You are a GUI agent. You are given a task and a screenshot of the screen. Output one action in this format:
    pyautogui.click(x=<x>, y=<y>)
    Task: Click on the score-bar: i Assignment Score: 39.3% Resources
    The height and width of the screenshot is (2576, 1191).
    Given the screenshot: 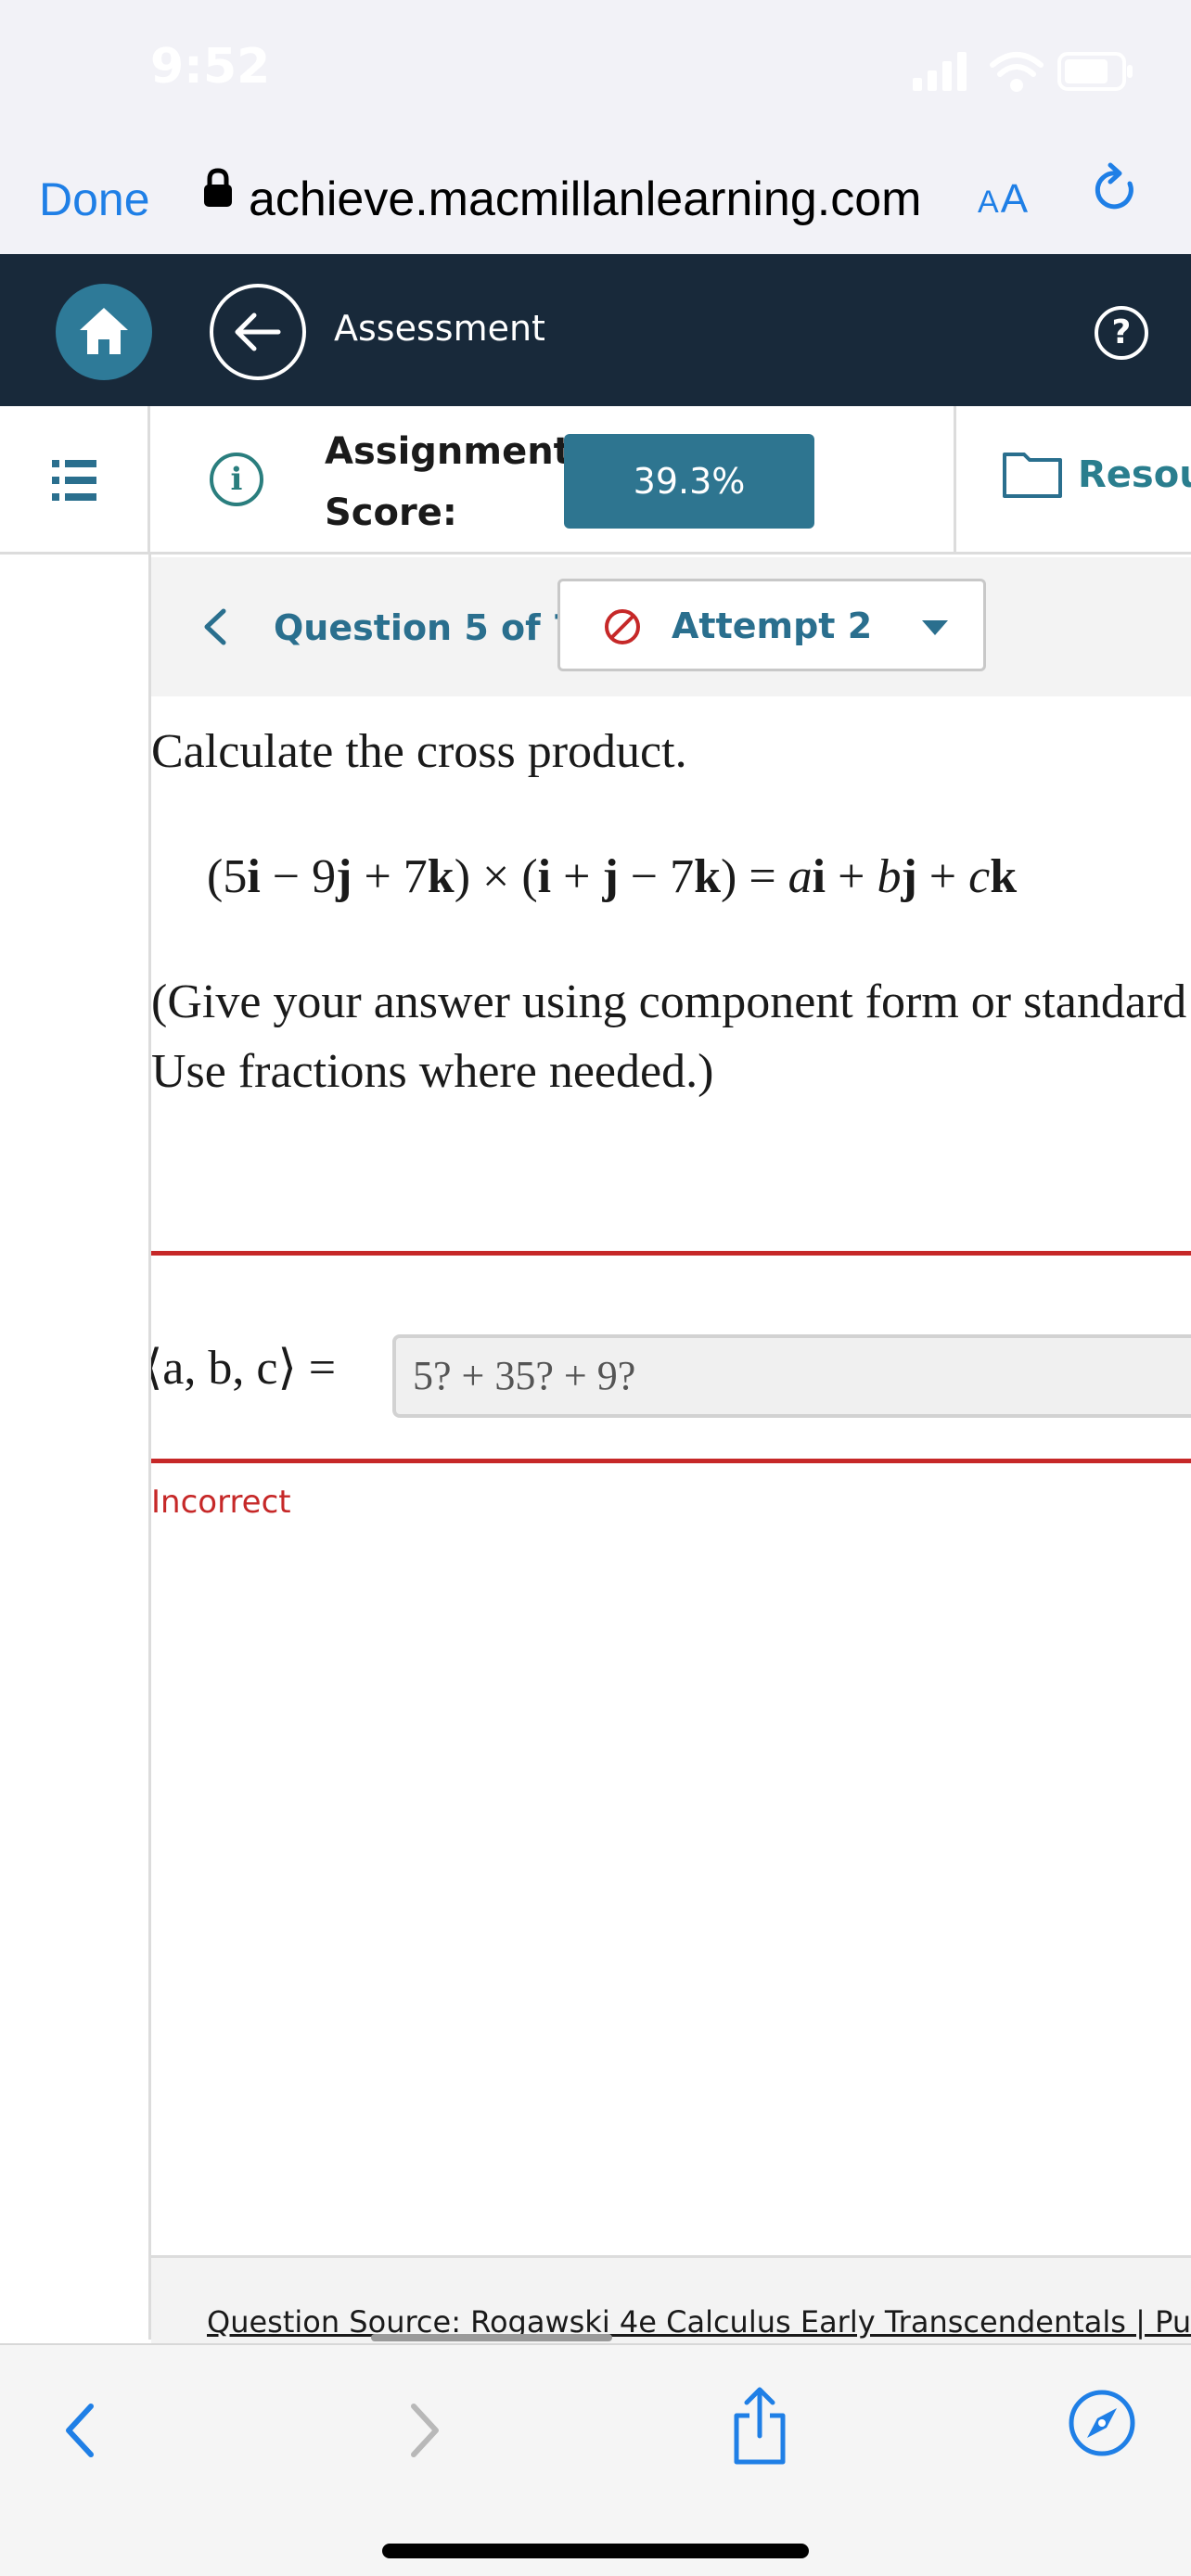 What is the action you would take?
    pyautogui.click(x=595, y=481)
    